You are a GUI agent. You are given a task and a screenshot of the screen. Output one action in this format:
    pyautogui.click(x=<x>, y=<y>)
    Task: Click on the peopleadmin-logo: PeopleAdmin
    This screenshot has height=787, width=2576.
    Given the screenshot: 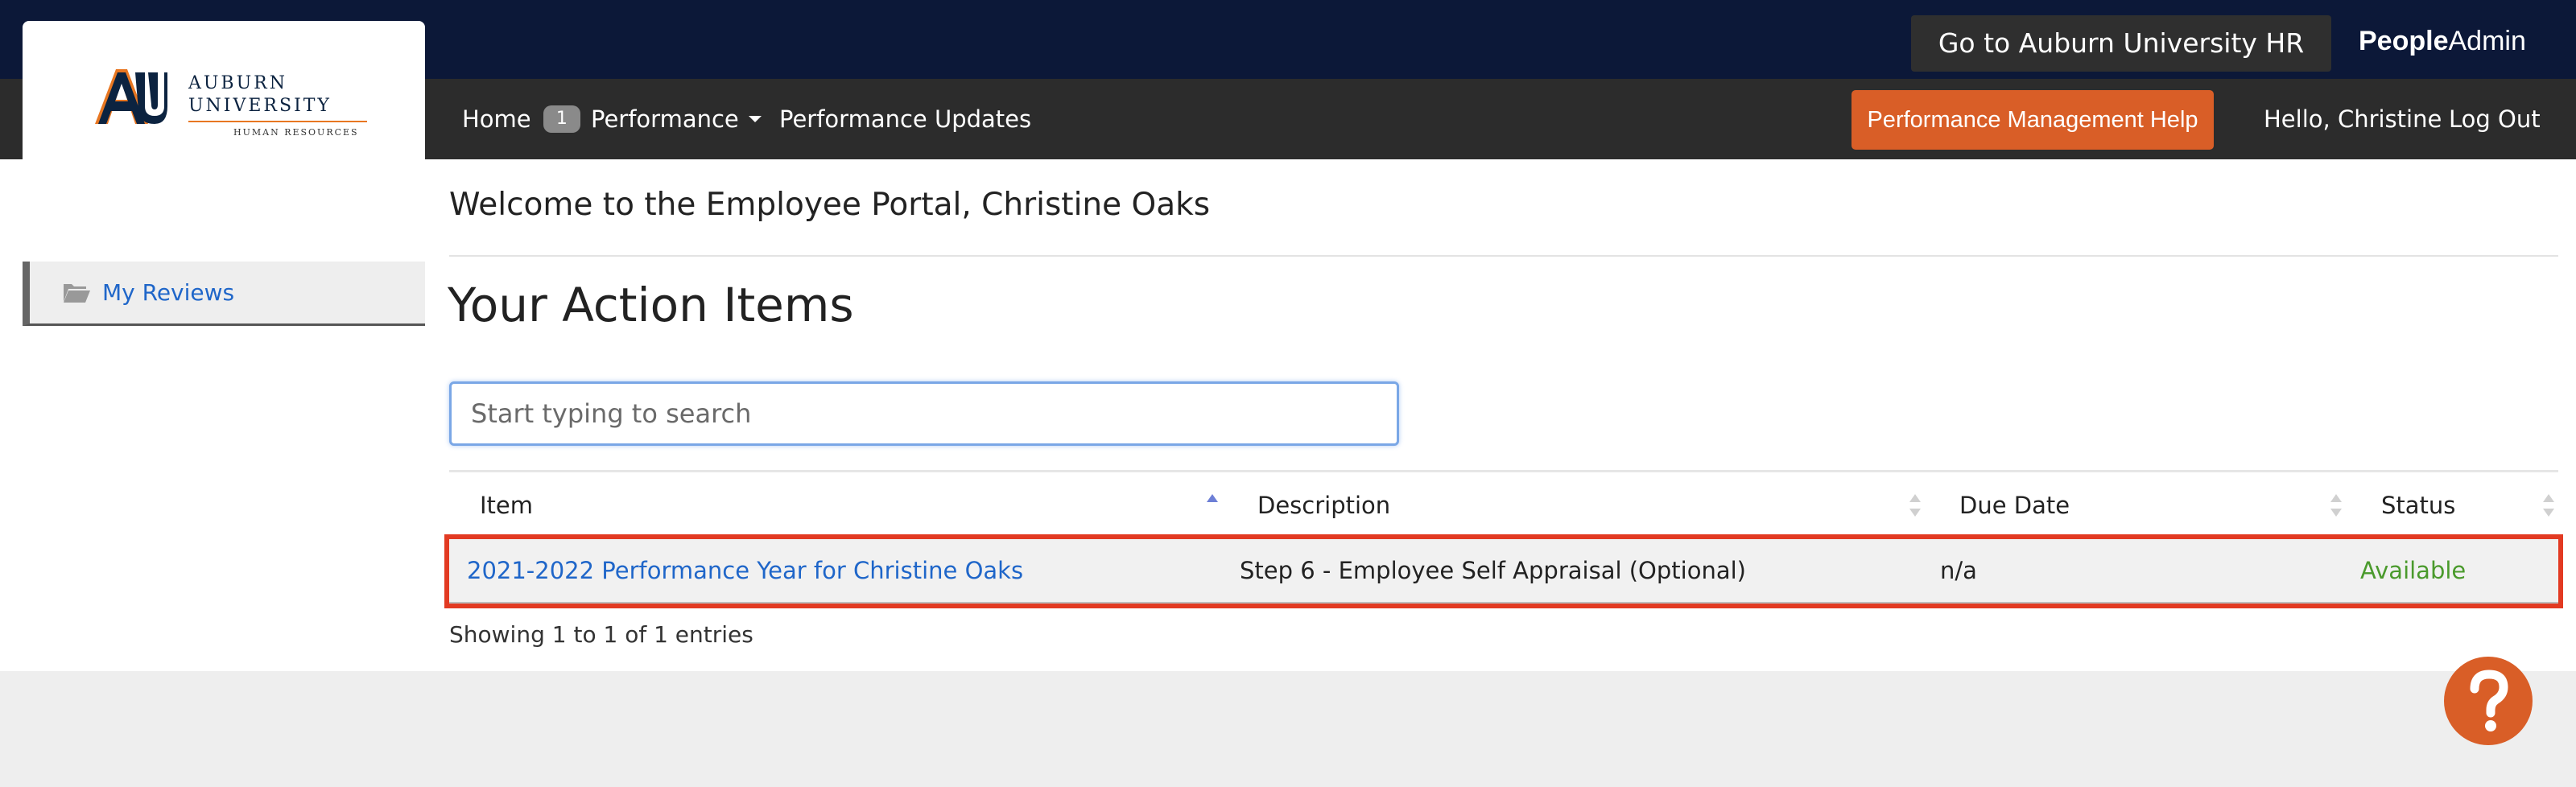 What is the action you would take?
    pyautogui.click(x=2442, y=41)
    